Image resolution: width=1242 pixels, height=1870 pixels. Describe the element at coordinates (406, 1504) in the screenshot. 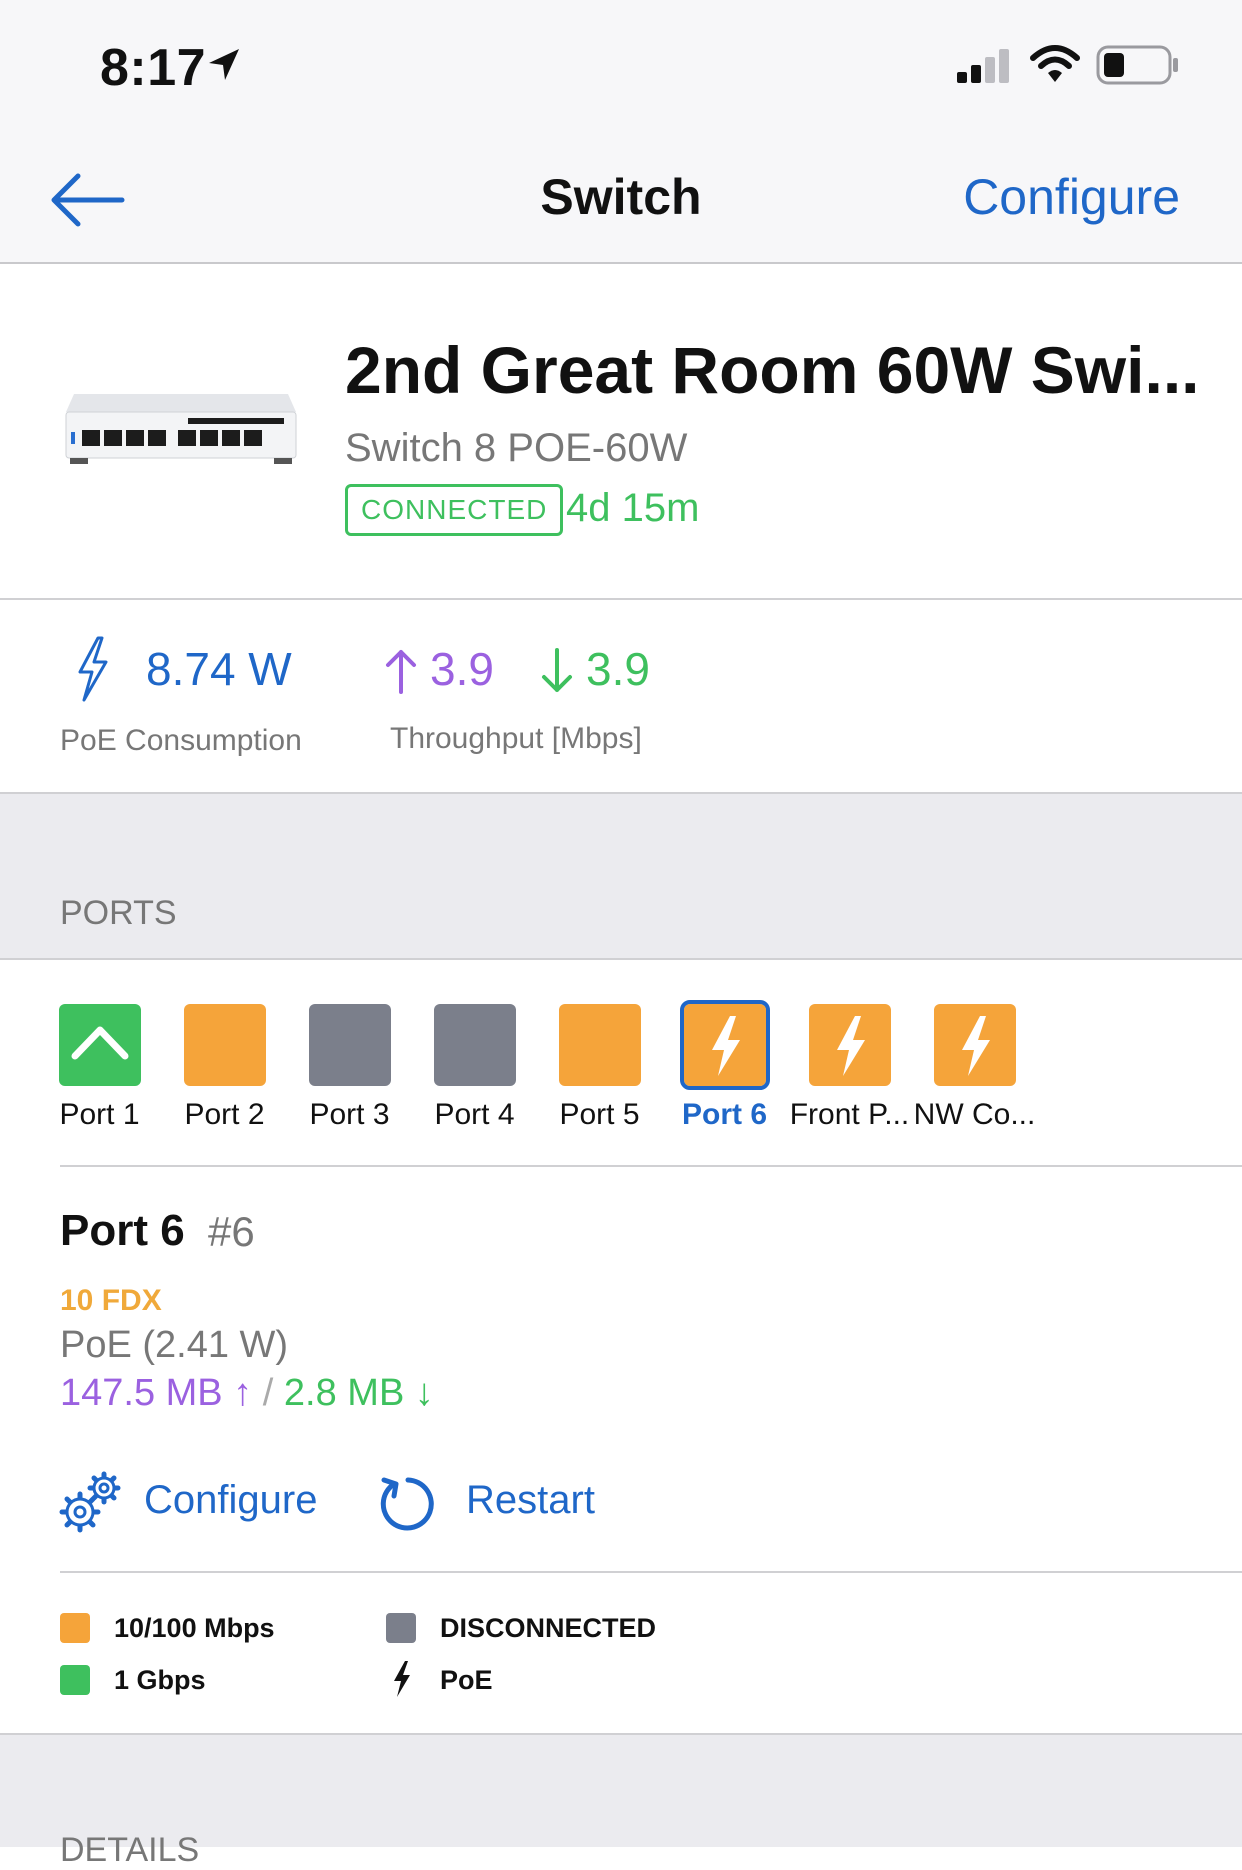

I see `restart-icon` at that location.